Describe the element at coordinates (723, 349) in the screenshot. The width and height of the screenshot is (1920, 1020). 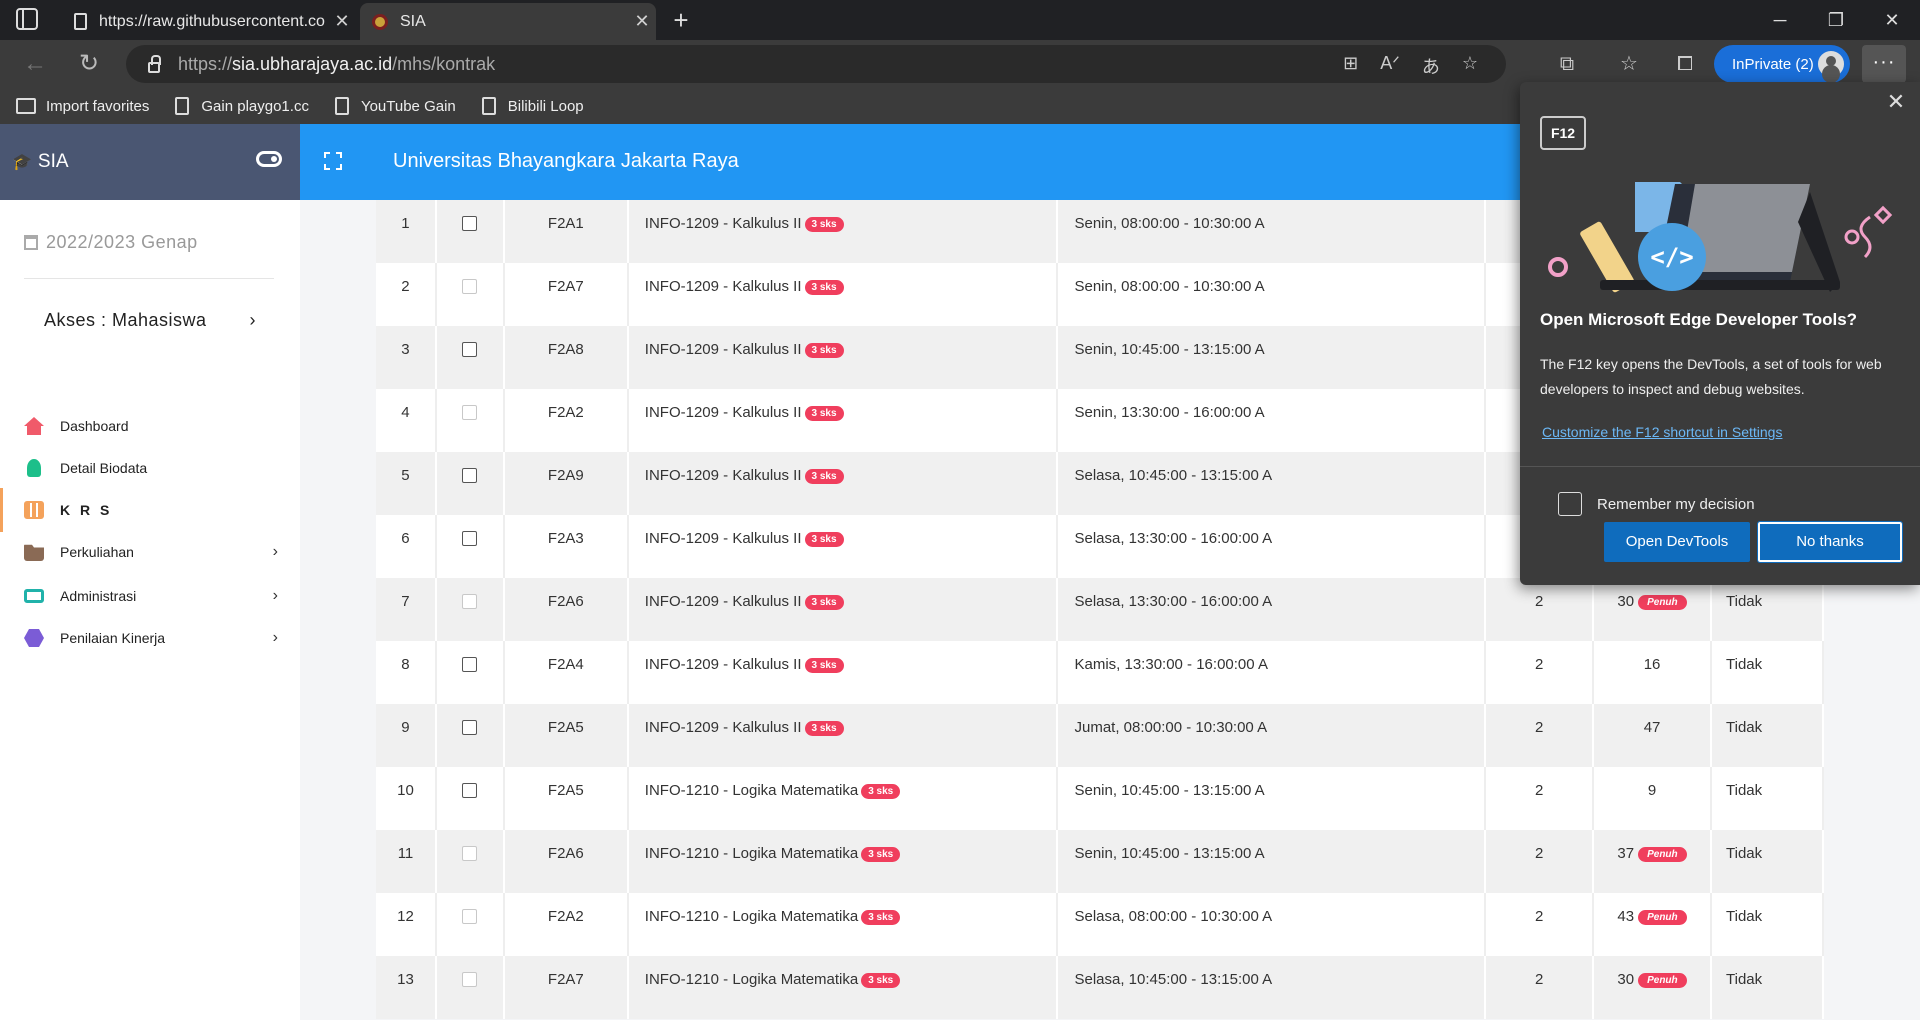
I see `matakuliah-name: INFO-1209 - Kalkulus II` at that location.